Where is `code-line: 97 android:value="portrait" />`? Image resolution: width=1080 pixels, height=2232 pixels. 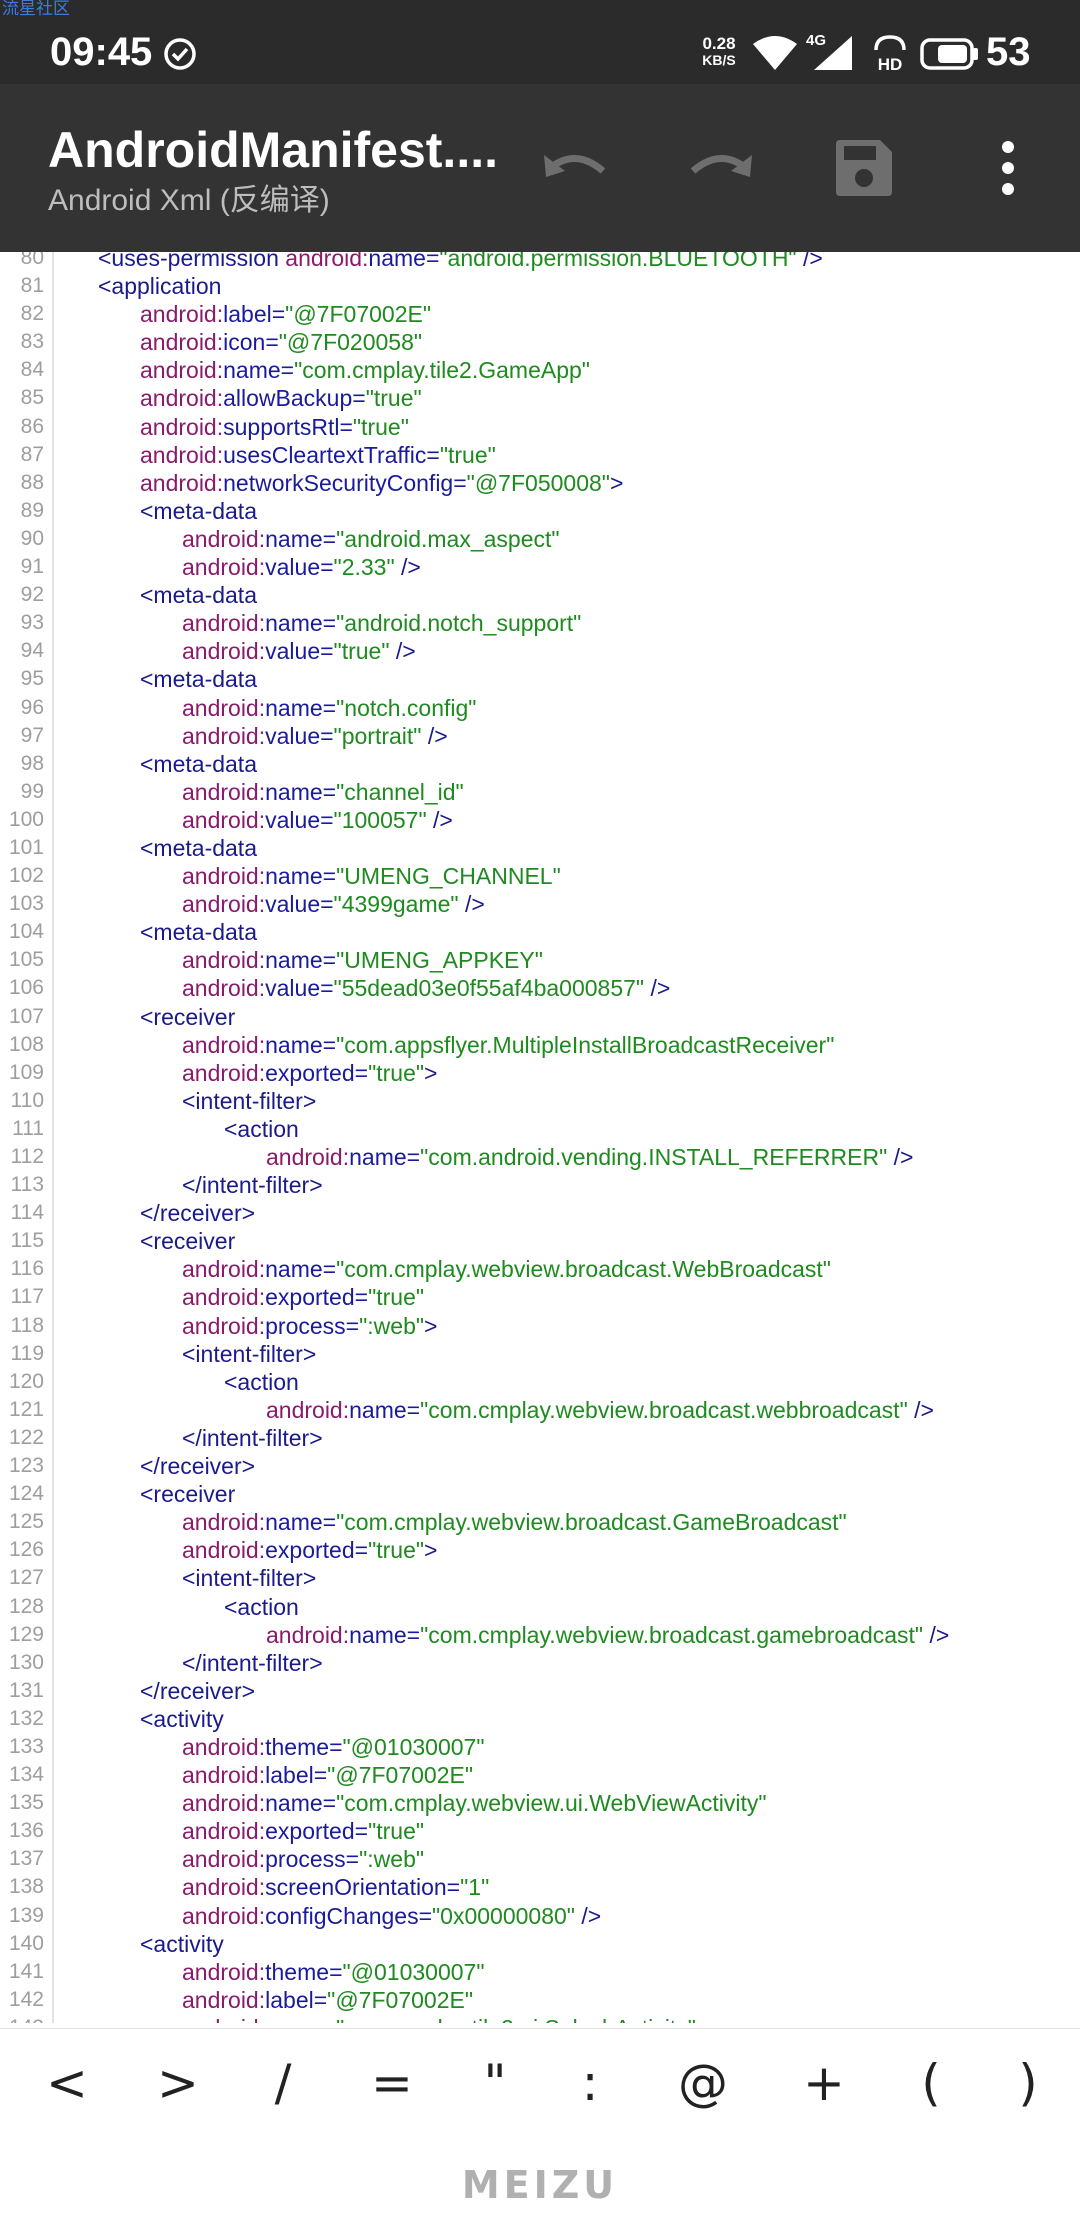
code-line: 97 android:value="portrait" /> is located at coordinates (540, 736).